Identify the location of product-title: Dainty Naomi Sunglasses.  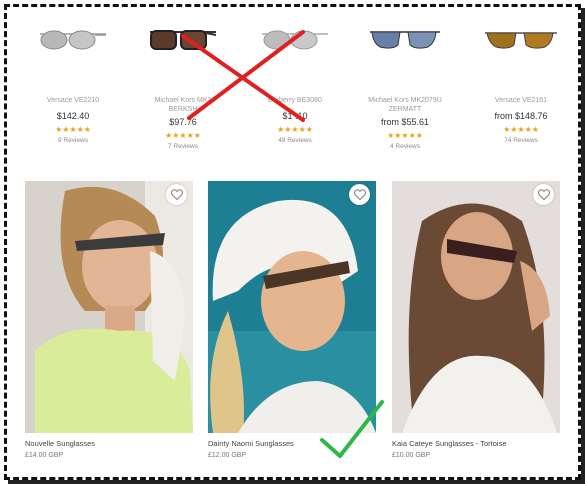
(292, 443).